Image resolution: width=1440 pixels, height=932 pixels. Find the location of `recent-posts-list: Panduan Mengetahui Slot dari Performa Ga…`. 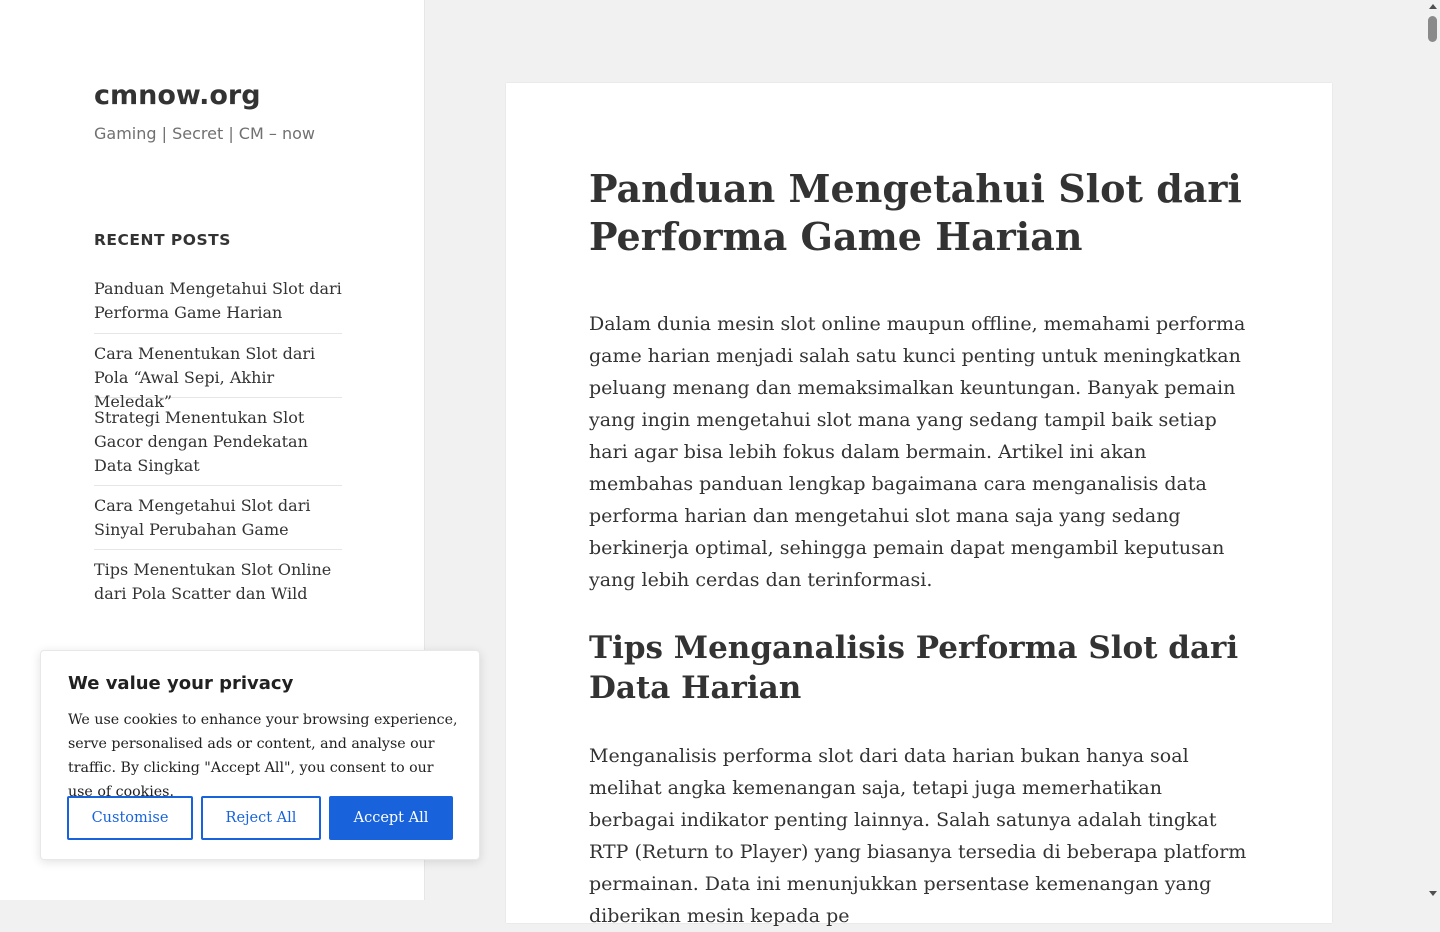

recent-posts-list: Panduan Mengetahui Slot dari Performa Ga… is located at coordinates (218, 442).